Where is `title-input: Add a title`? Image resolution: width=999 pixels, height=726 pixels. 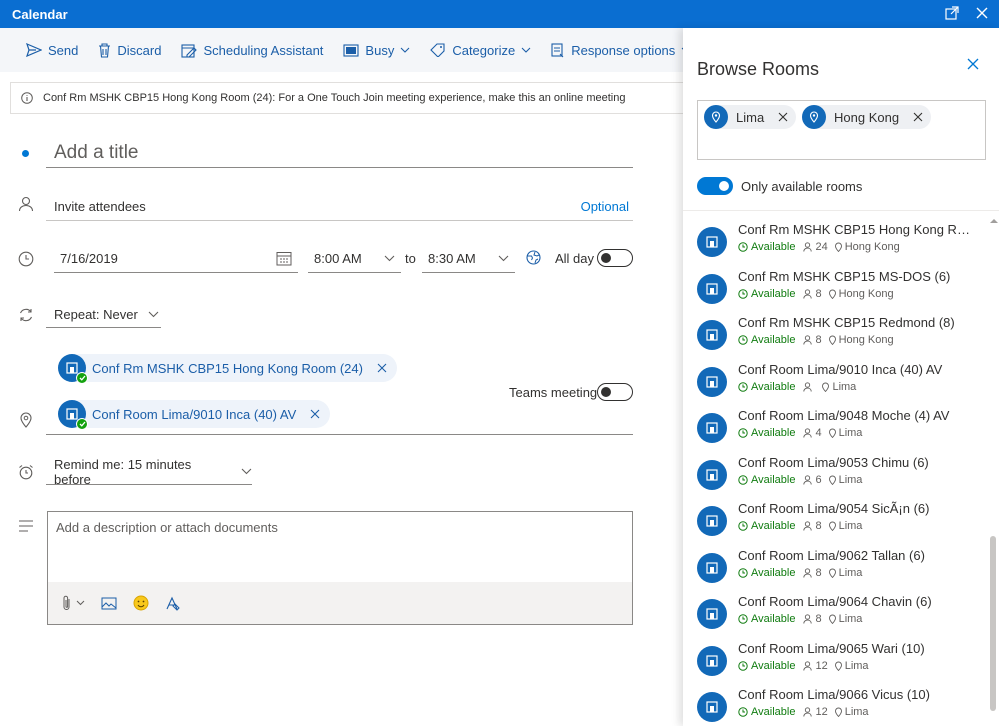
title-input: Add a title is located at coordinates (339, 154).